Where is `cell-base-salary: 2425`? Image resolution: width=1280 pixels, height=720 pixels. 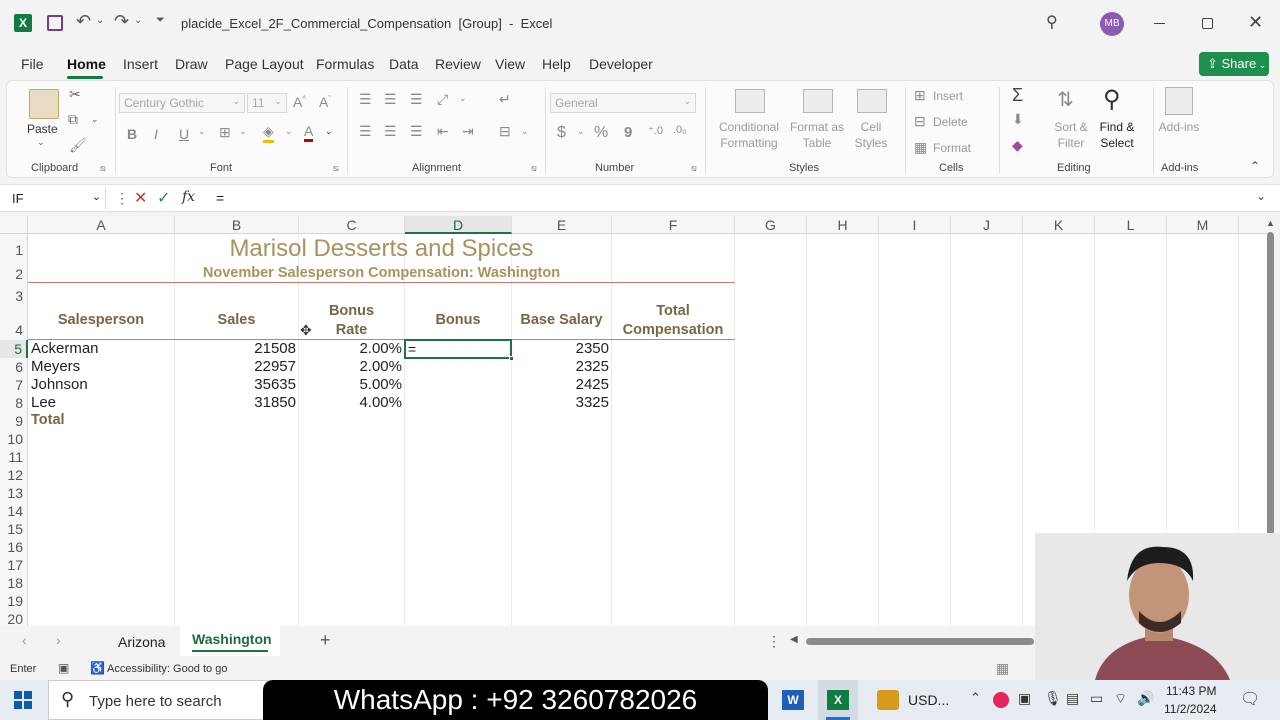
cell-base-salary: 2425 is located at coordinates (560, 384).